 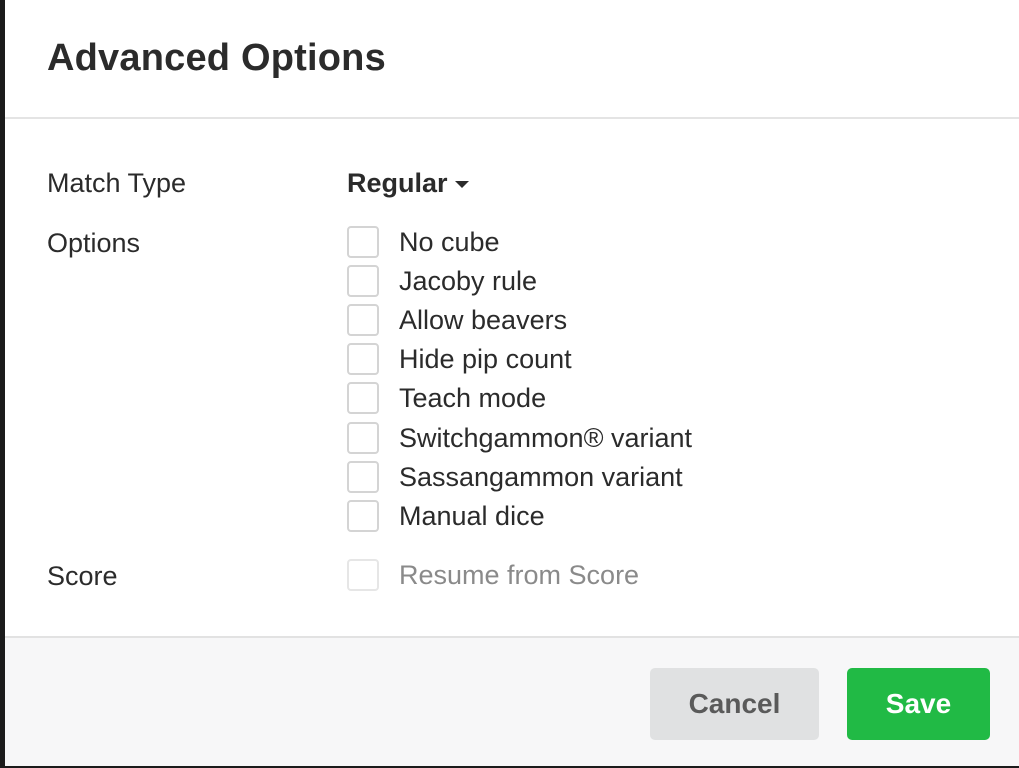 I want to click on option-no-cube: No cube, so click(x=423, y=242).